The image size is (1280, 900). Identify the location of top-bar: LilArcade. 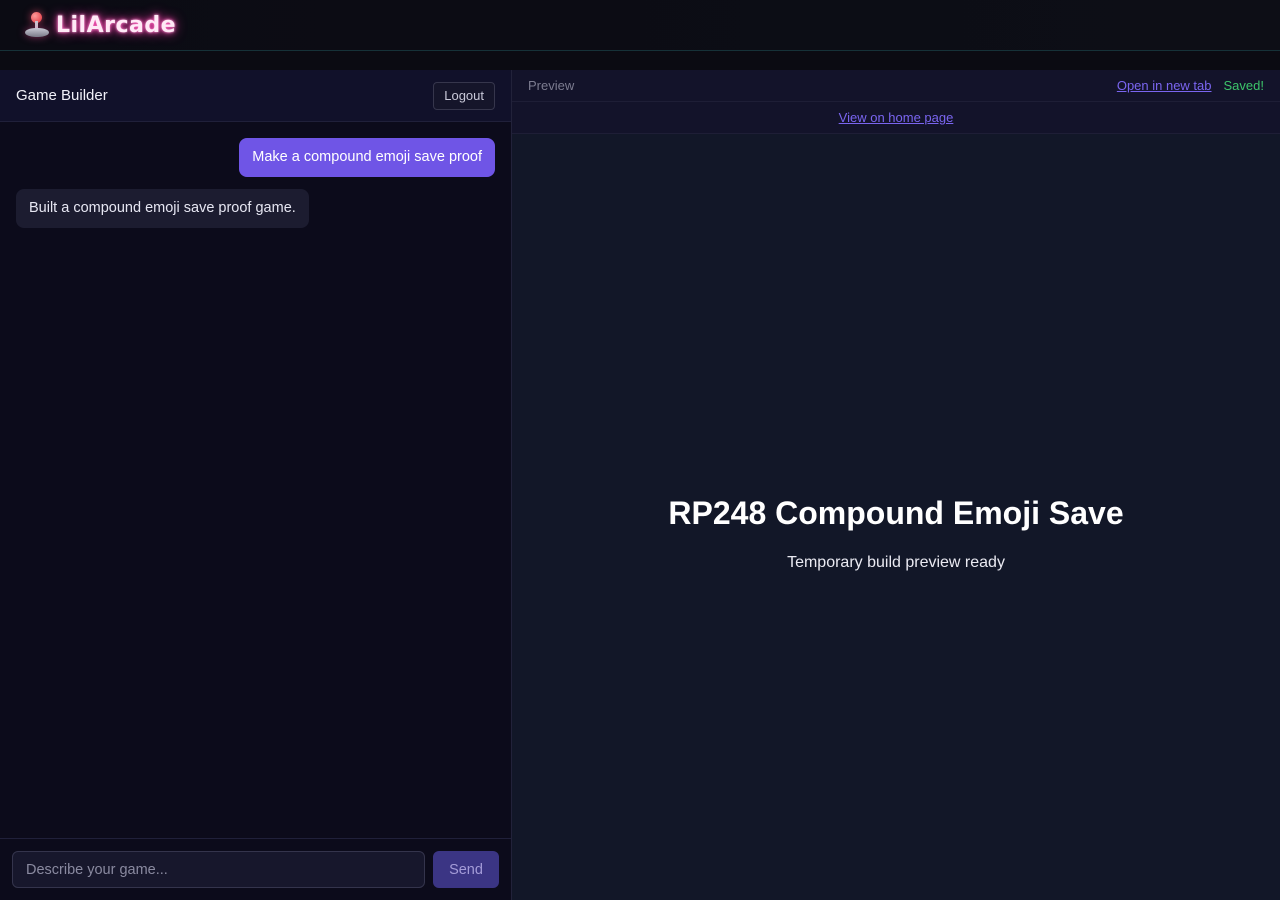
(640, 25).